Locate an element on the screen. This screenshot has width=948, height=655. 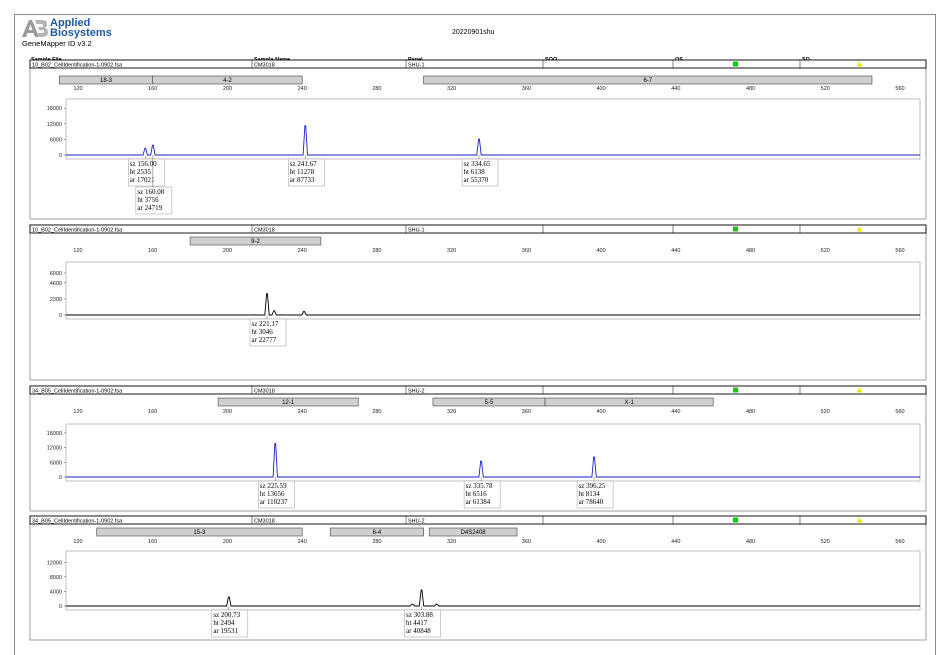
peak-area: ar 40848 is located at coordinates (418, 631).